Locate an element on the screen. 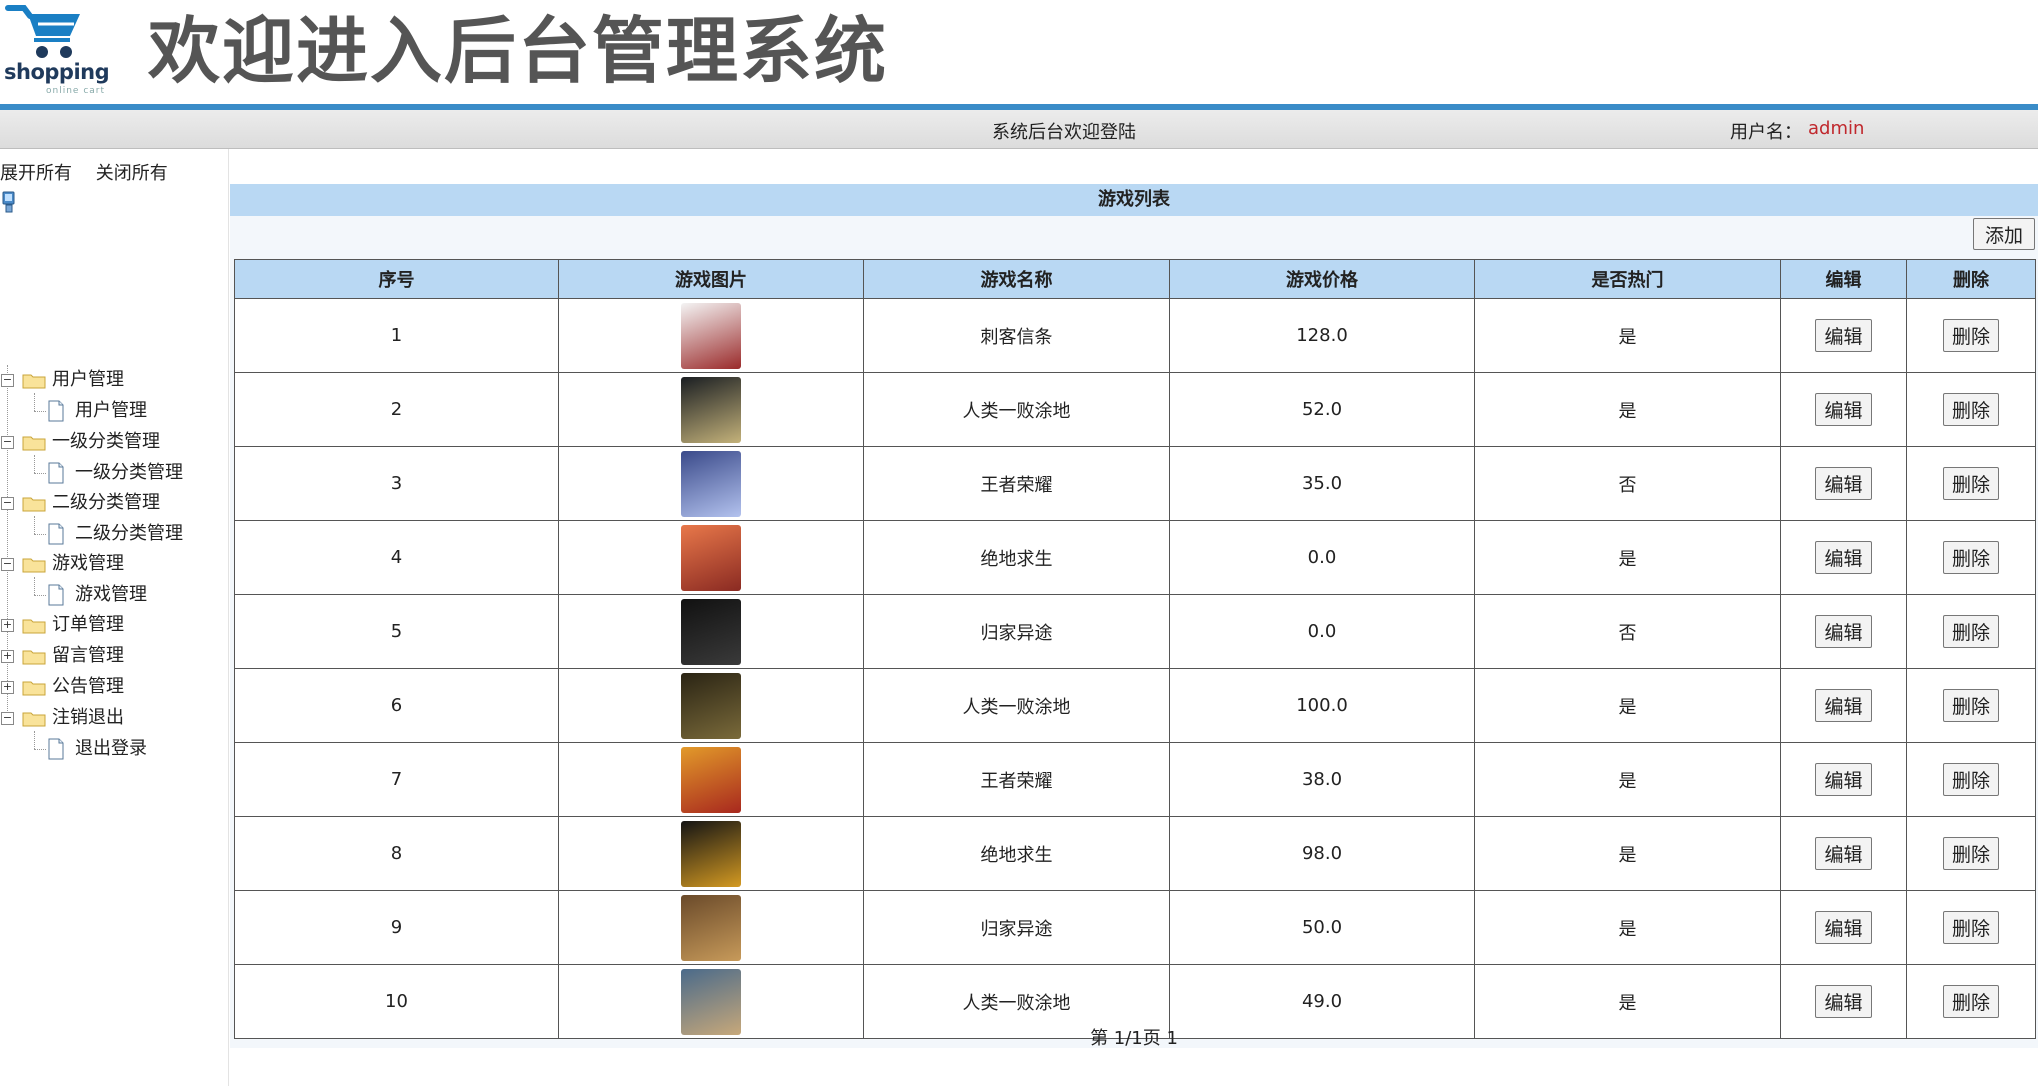 The height and width of the screenshot is (1086, 2038). username-value: admin is located at coordinates (1836, 128).